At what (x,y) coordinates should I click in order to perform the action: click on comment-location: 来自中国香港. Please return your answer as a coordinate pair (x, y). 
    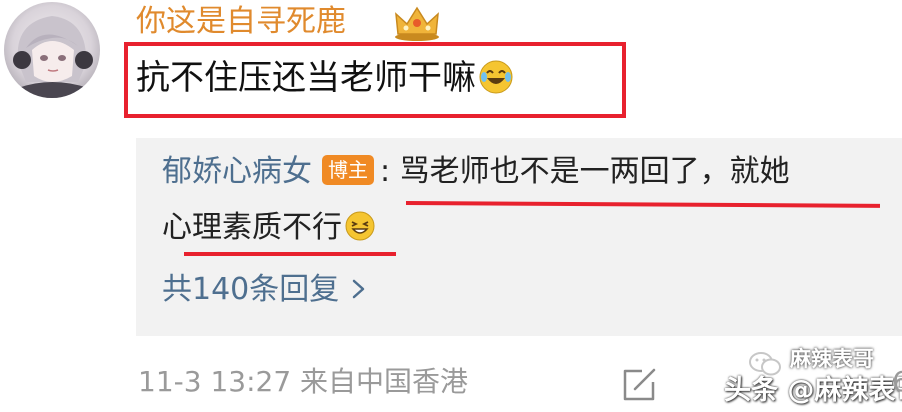
    Looking at the image, I should click on (384, 381).